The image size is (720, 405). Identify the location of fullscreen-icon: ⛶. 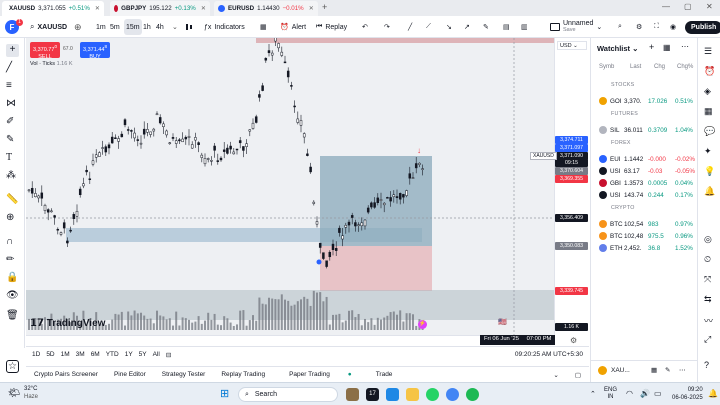
(656, 27).